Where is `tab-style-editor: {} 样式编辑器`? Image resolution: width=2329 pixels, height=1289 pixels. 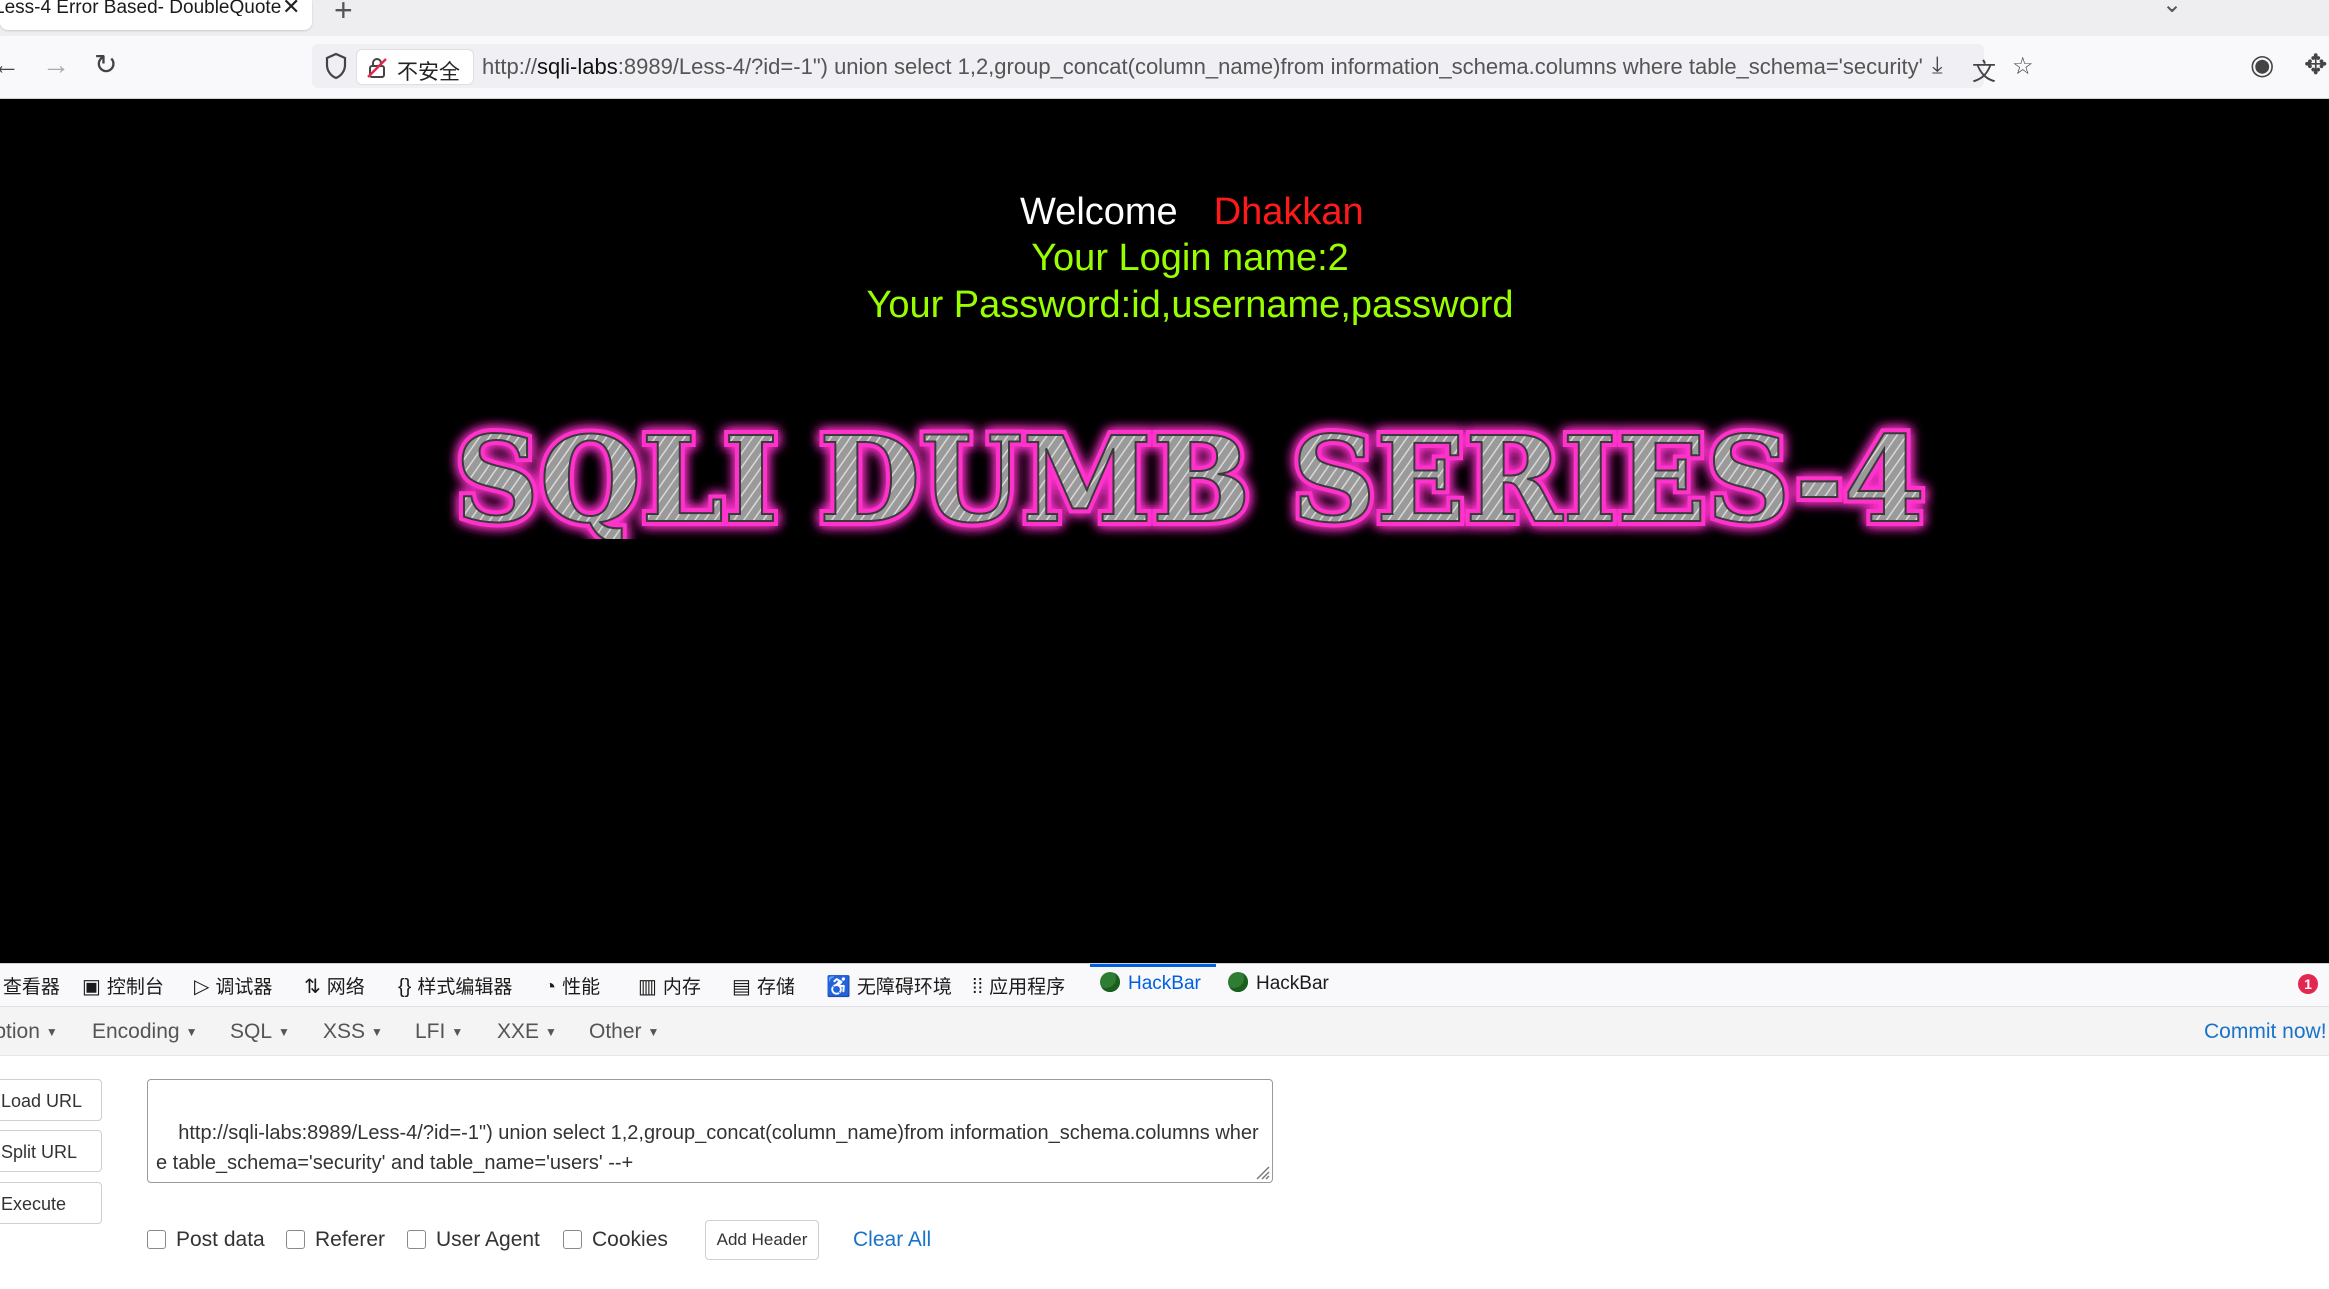 tab-style-editor: {} 样式编辑器 is located at coordinates (455, 985).